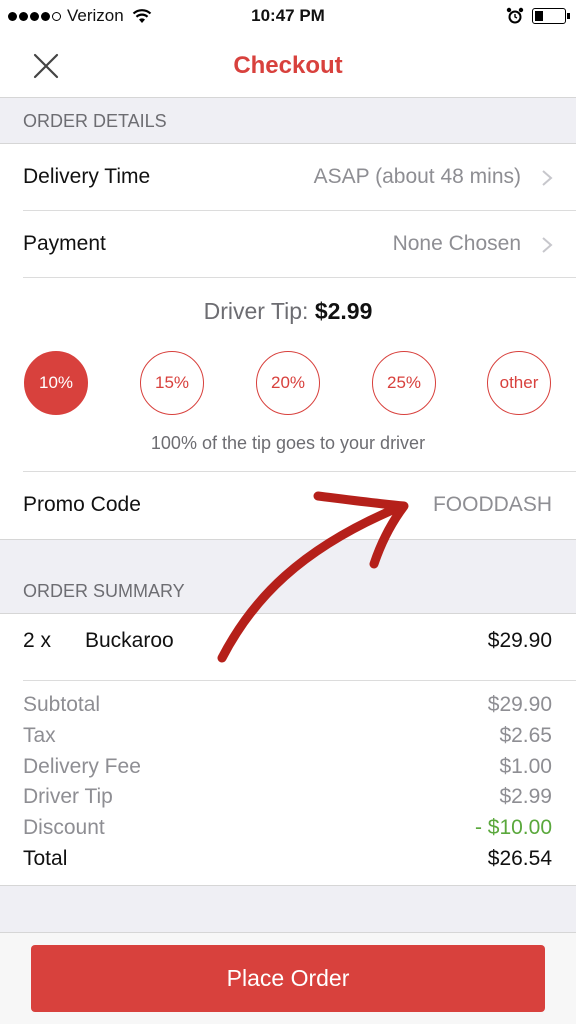  What do you see at coordinates (62, 704) in the screenshot?
I see `subtotal-label: Subtotal` at bounding box center [62, 704].